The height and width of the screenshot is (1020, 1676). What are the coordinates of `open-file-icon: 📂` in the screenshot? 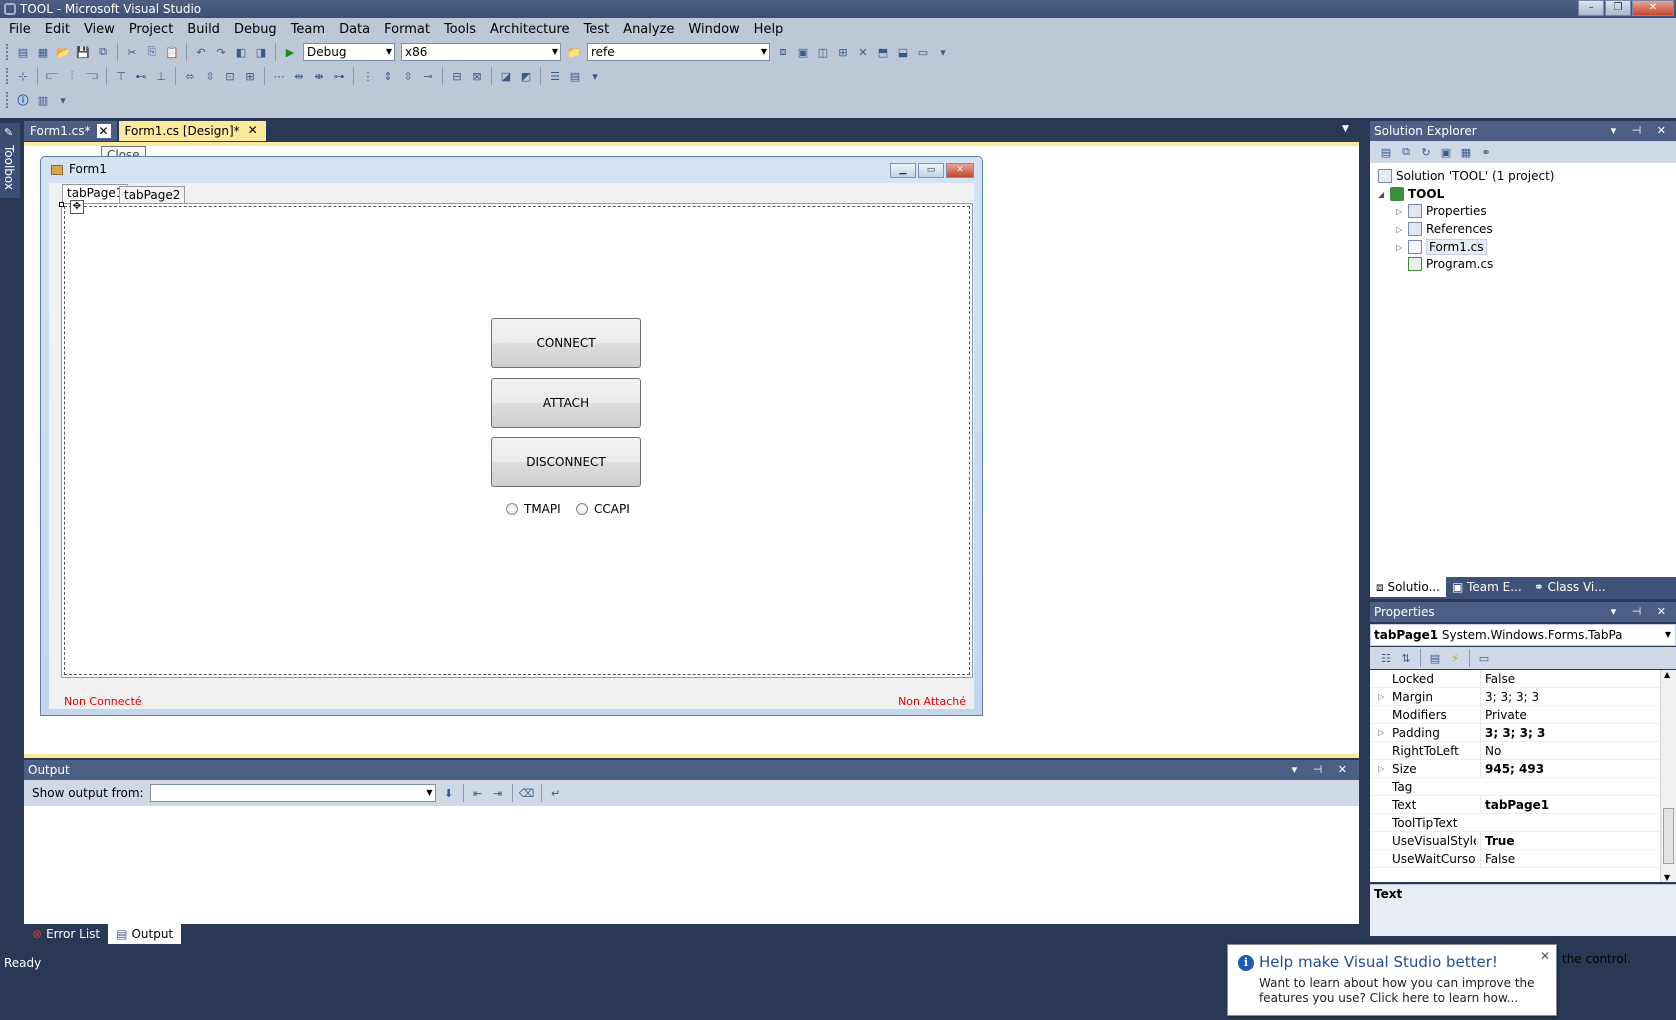 It's located at (63, 52).